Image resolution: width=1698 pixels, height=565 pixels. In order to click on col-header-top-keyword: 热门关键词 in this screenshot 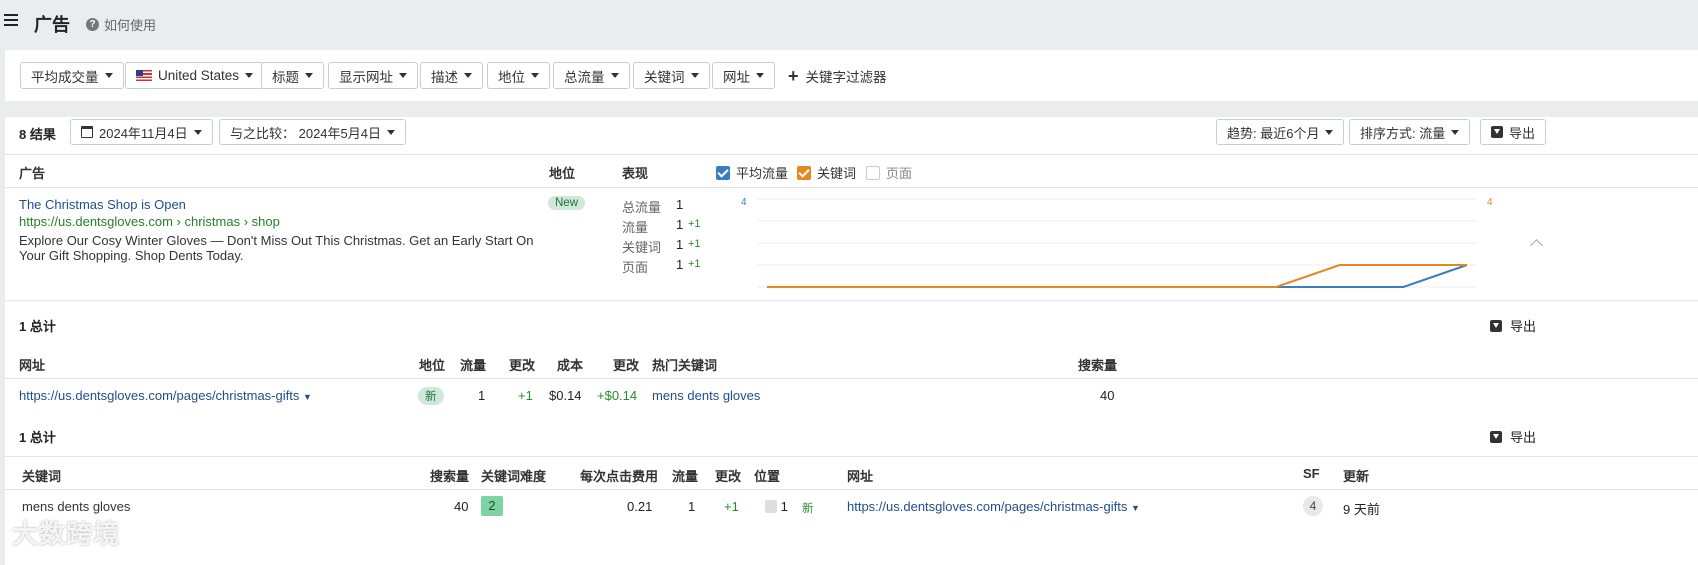, I will do `click(685, 365)`.